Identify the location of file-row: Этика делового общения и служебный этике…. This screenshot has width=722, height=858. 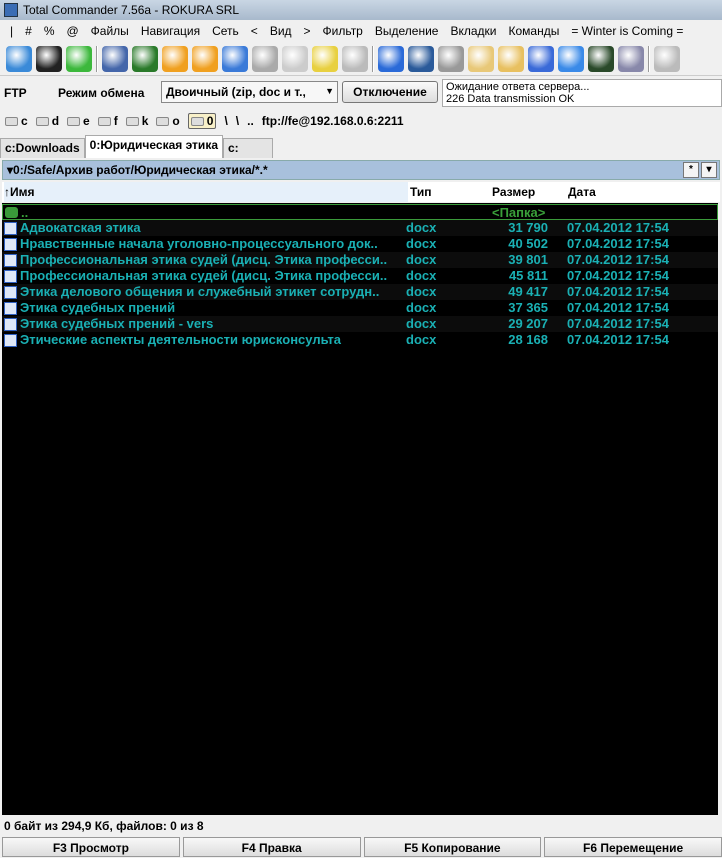
(360, 292).